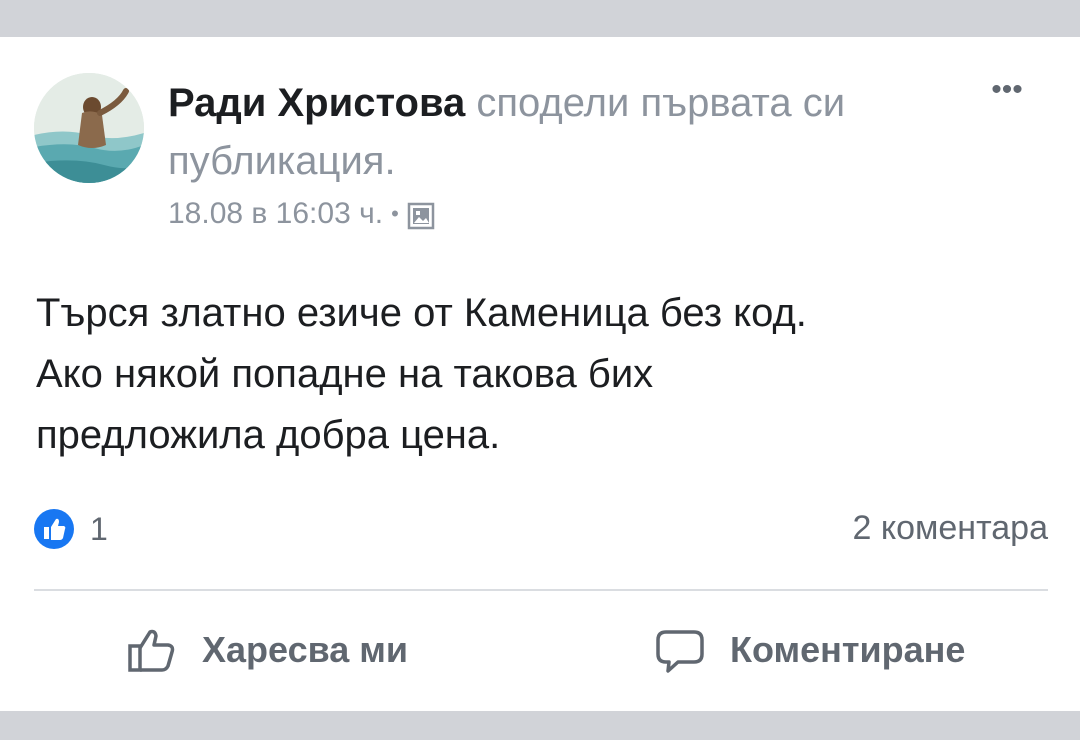 The width and height of the screenshot is (1080, 740). What do you see at coordinates (540, 18) in the screenshot?
I see `top-separator-band` at bounding box center [540, 18].